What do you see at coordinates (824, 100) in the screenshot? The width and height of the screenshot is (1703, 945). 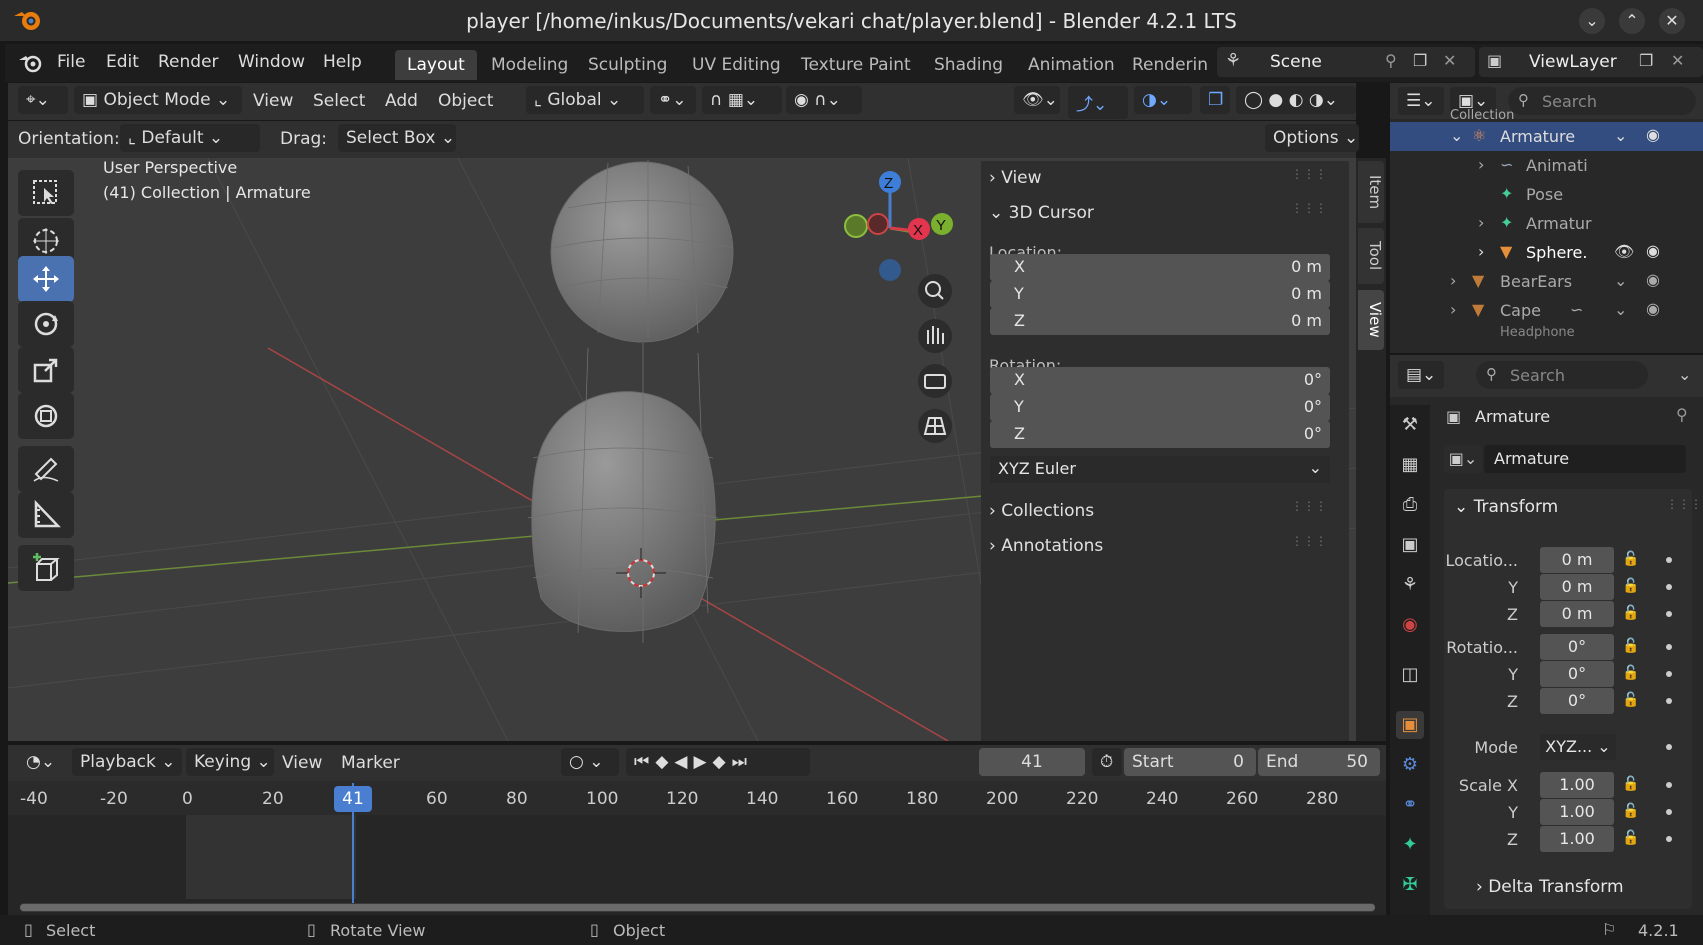 I see `proportional-edit-button: ◉ ∩⌄` at bounding box center [824, 100].